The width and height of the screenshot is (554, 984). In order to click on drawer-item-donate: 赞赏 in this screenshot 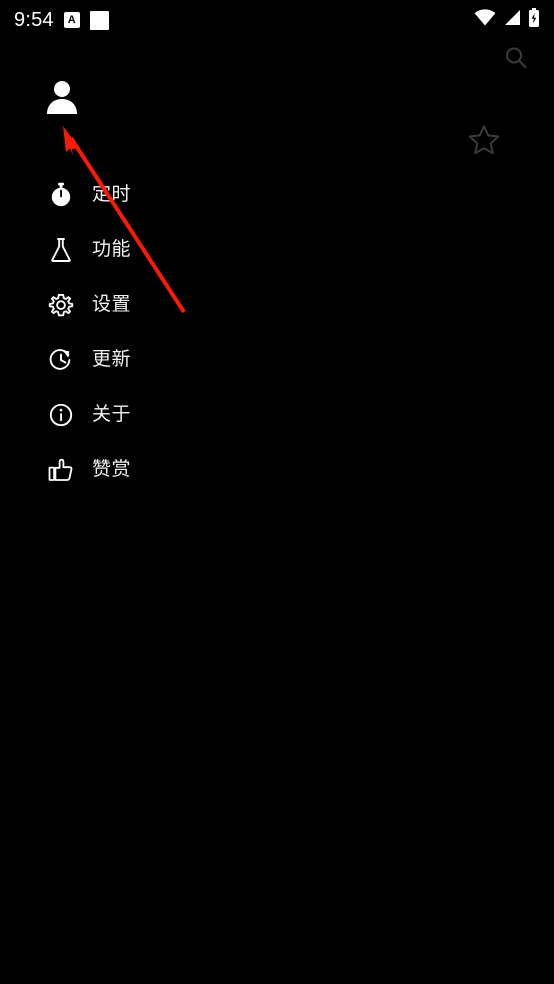, I will do `click(277, 469)`.